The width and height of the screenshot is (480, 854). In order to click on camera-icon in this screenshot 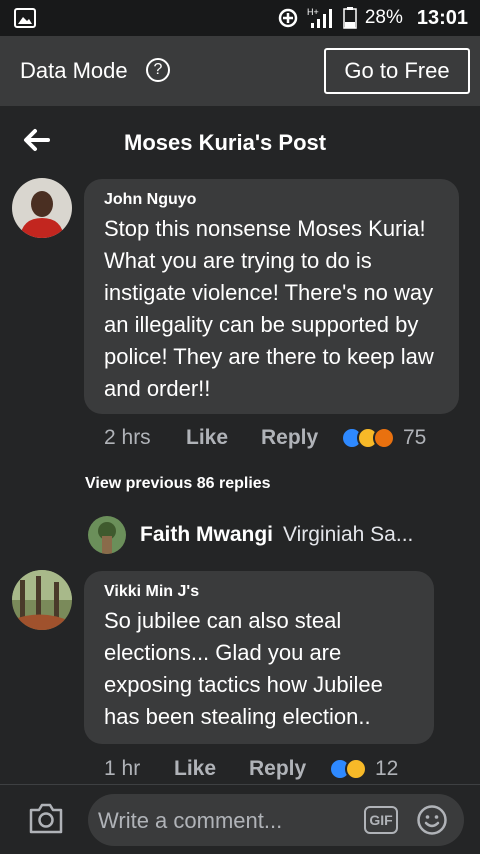, I will do `click(46, 818)`.